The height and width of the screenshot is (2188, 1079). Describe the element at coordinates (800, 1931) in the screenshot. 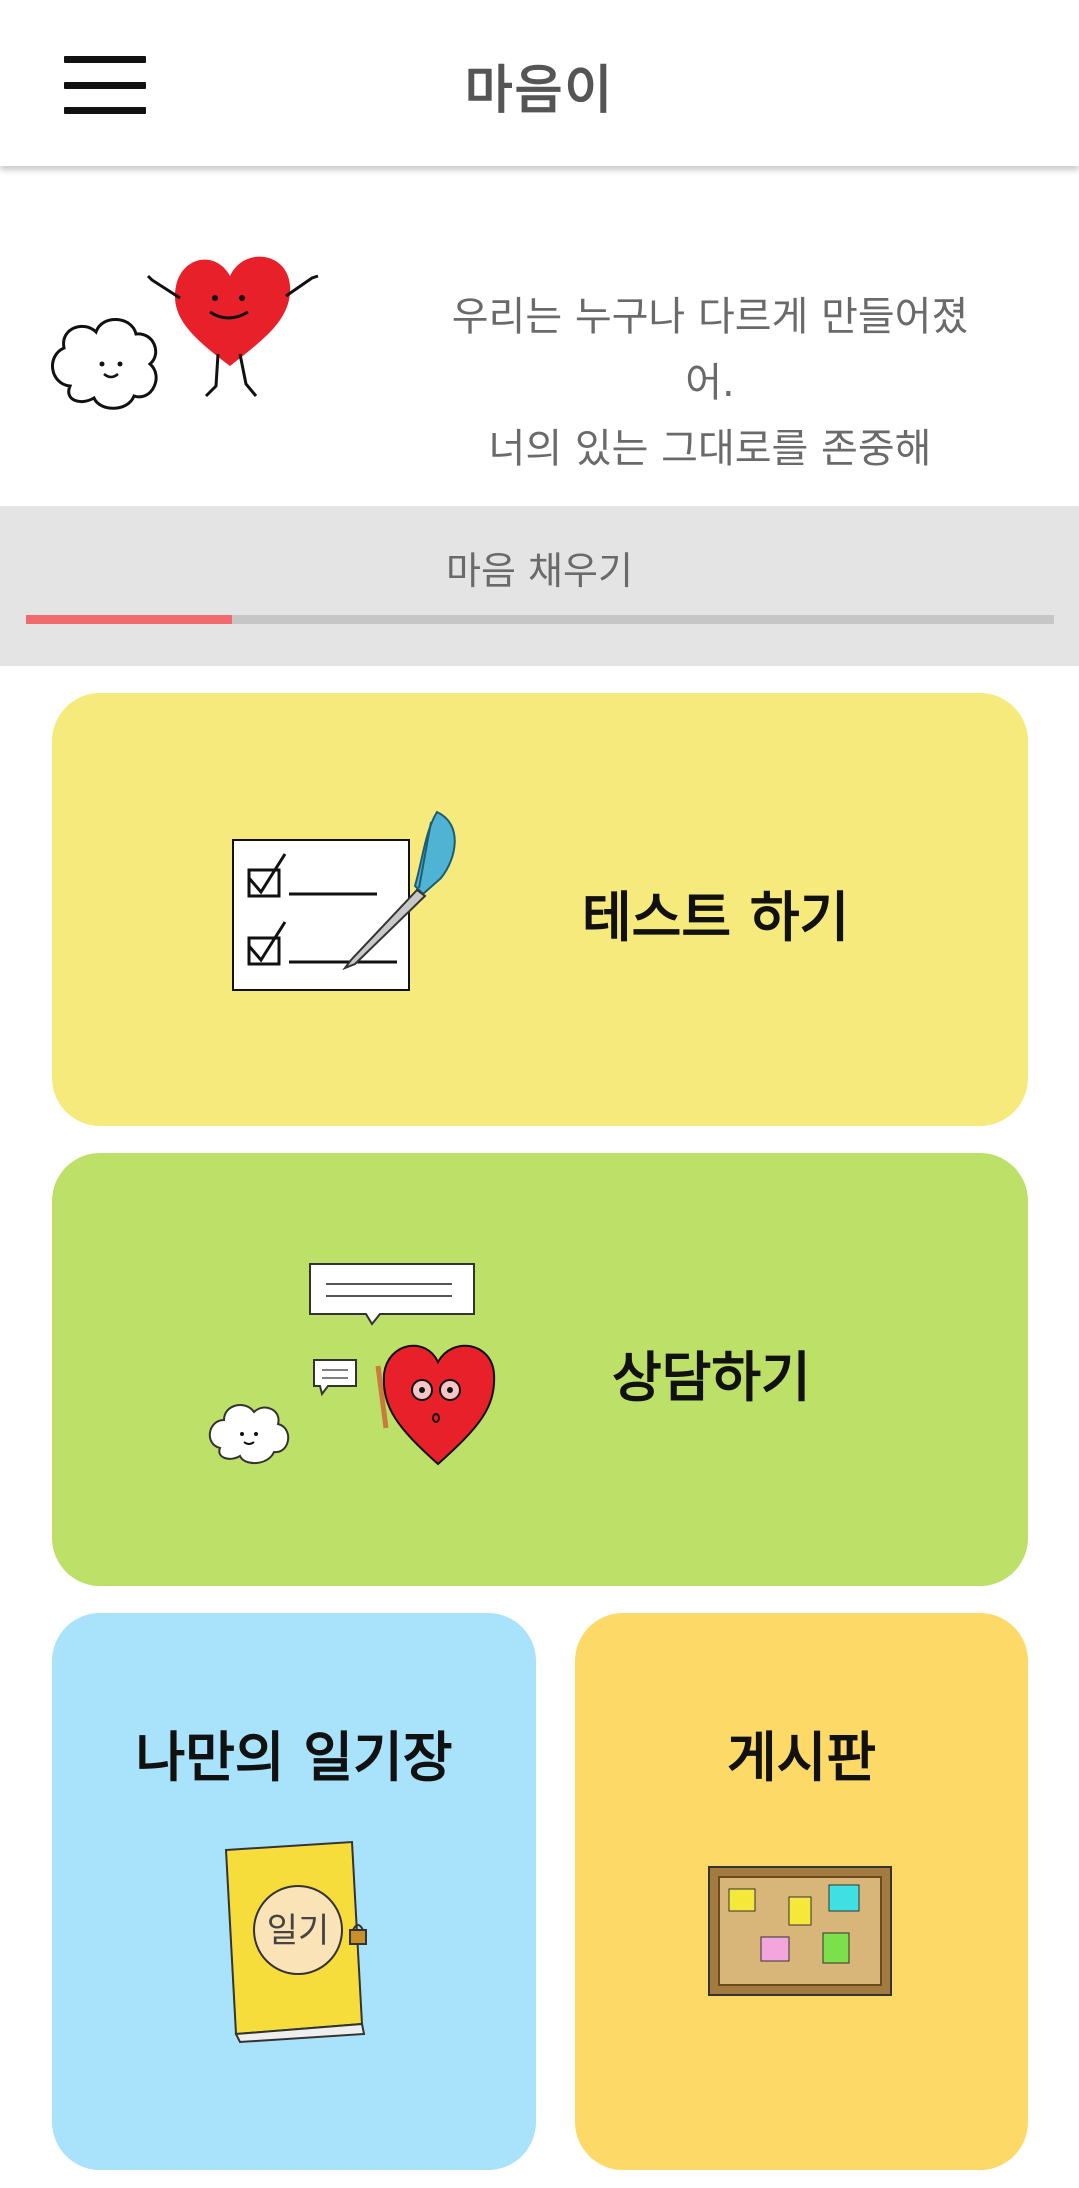

I see `bulletin-board-icon` at that location.